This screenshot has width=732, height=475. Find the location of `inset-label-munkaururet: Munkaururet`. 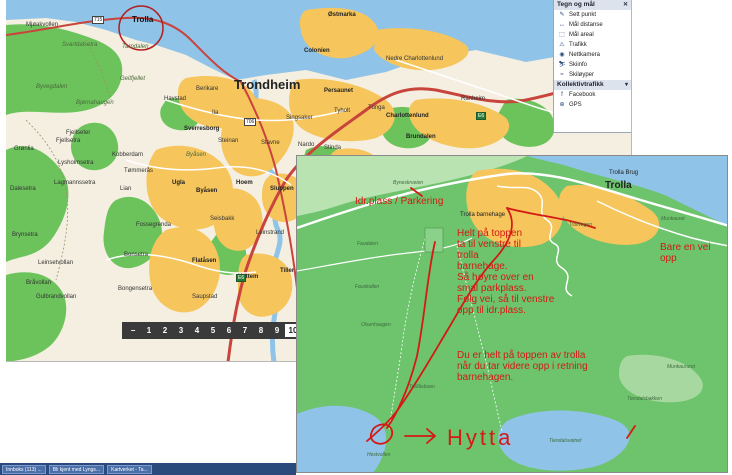

inset-label-munkaururet: Munkaururet is located at coordinates (681, 367).